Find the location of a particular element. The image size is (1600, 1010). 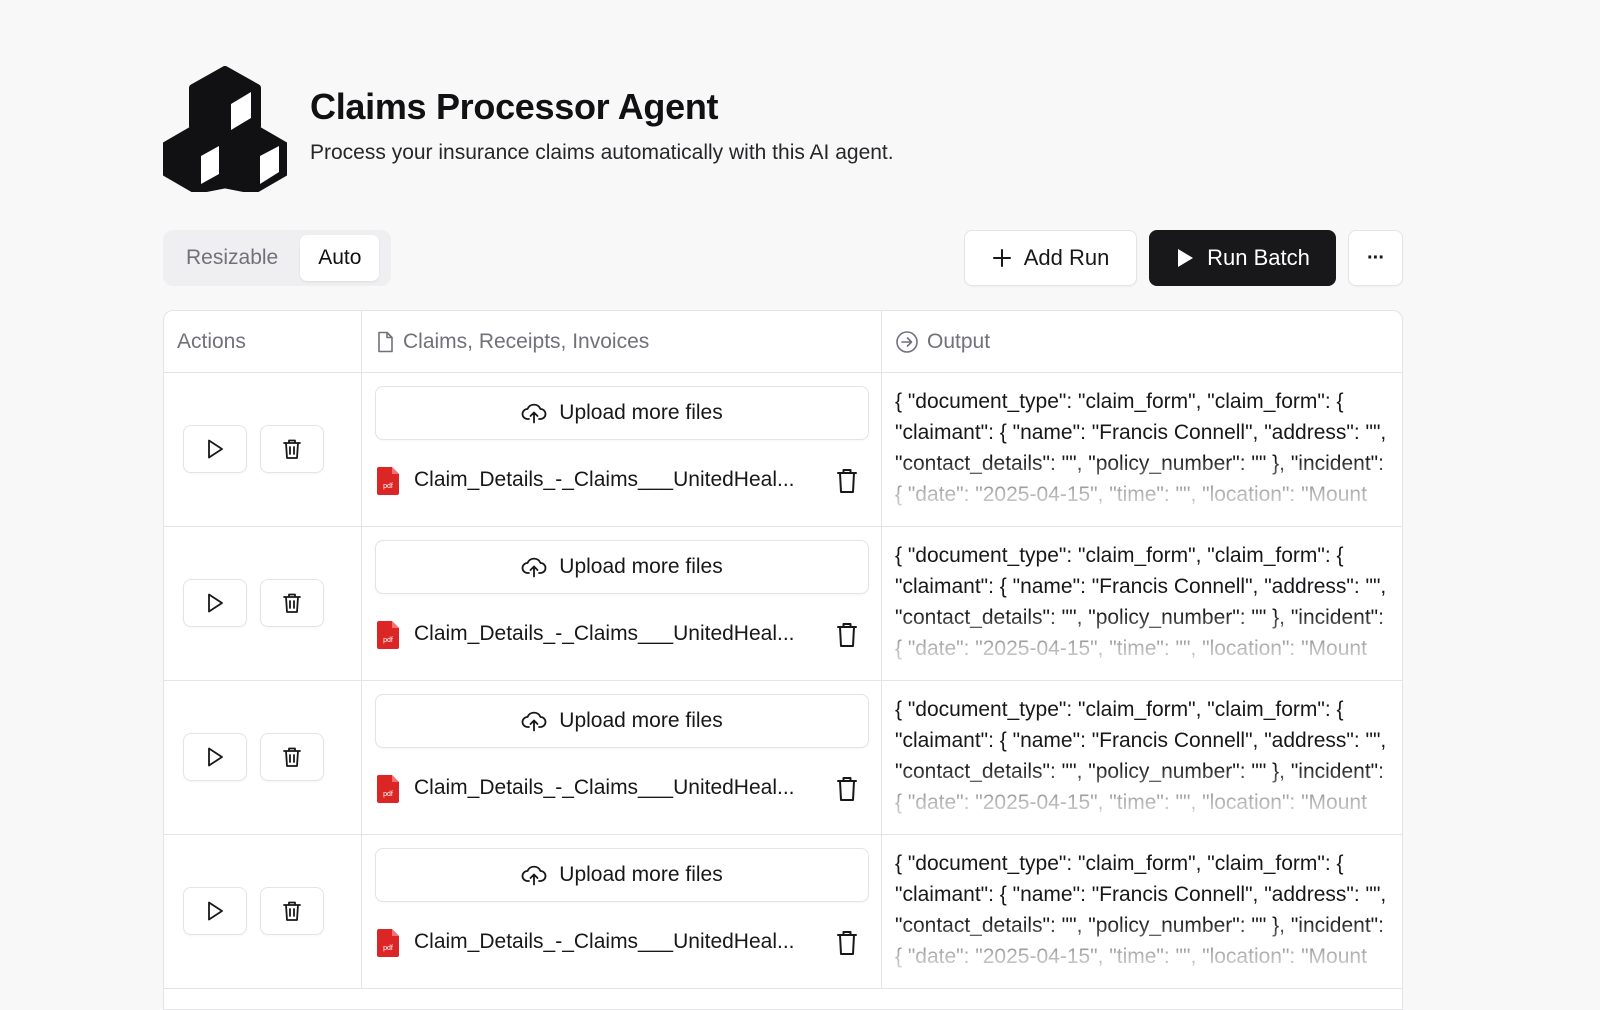

view-mode-toggle: Resizable Auto is located at coordinates (277, 258).